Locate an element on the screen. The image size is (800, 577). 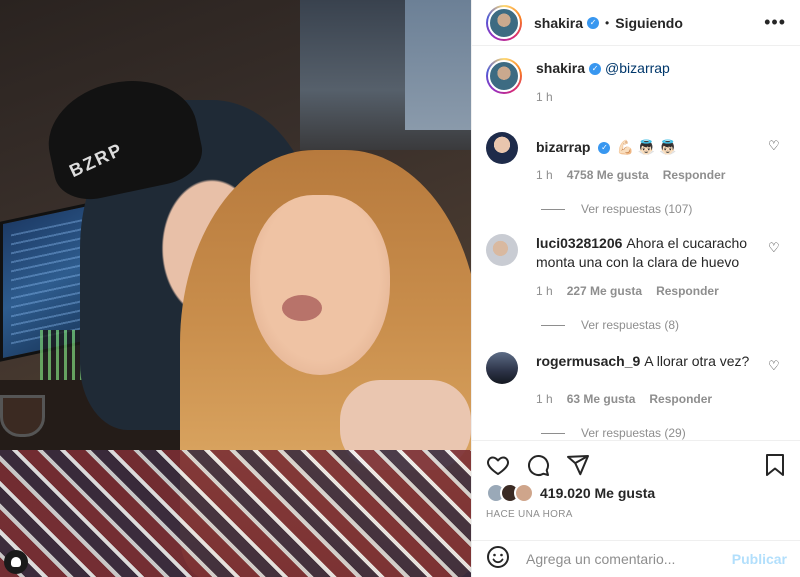
likes-count: 419.020 Me gusta is located at coordinates (597, 493).